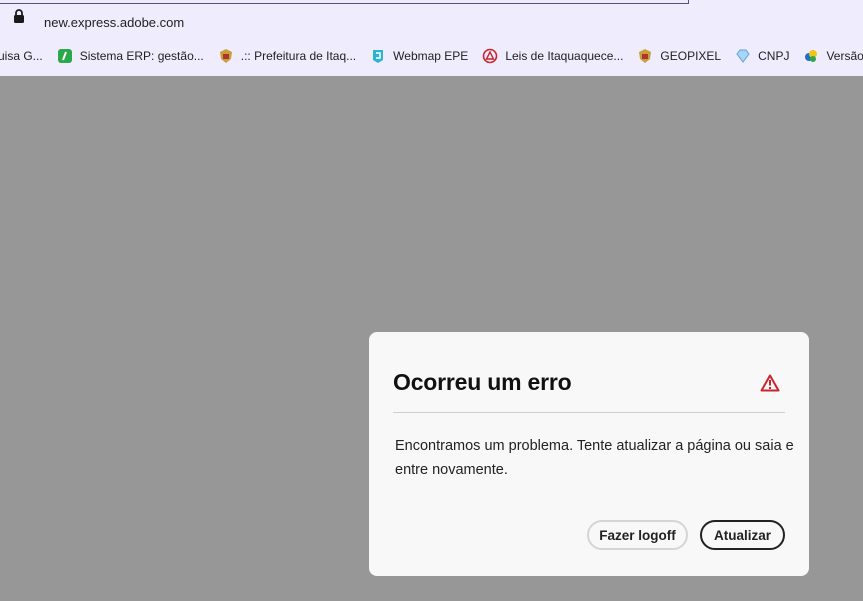  I want to click on gov-icon, so click(811, 56).